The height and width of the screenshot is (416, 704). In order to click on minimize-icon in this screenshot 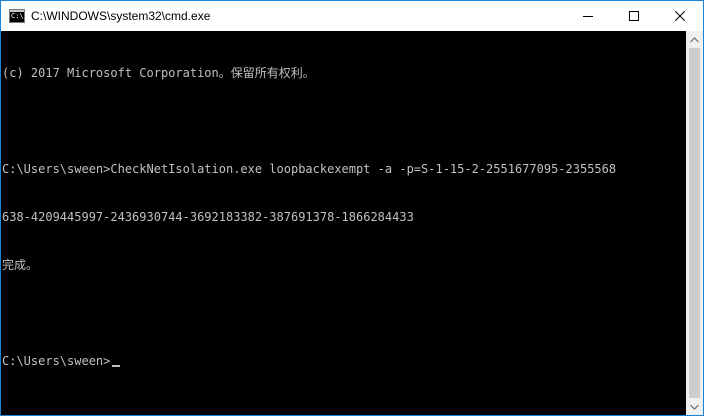, I will do `click(588, 16)`.